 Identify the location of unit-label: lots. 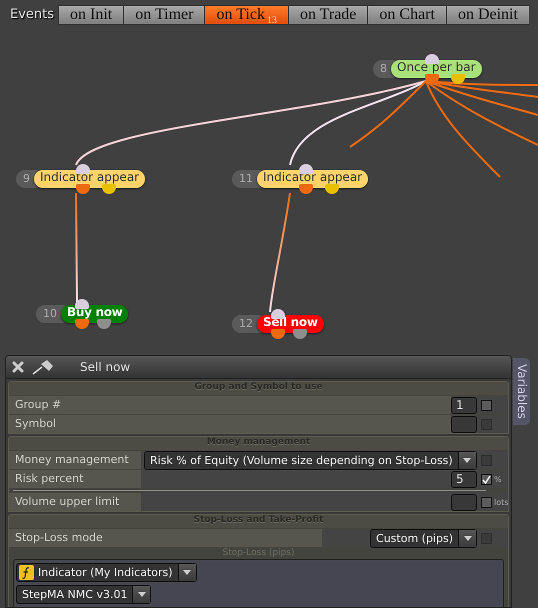
(501, 502).